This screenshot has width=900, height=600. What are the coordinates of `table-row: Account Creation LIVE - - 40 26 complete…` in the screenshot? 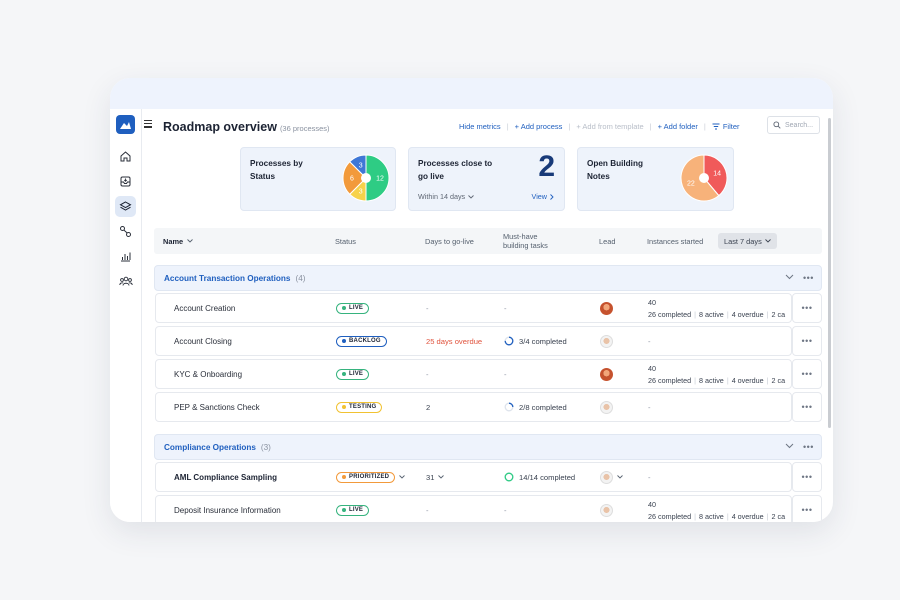 It's located at (473, 308).